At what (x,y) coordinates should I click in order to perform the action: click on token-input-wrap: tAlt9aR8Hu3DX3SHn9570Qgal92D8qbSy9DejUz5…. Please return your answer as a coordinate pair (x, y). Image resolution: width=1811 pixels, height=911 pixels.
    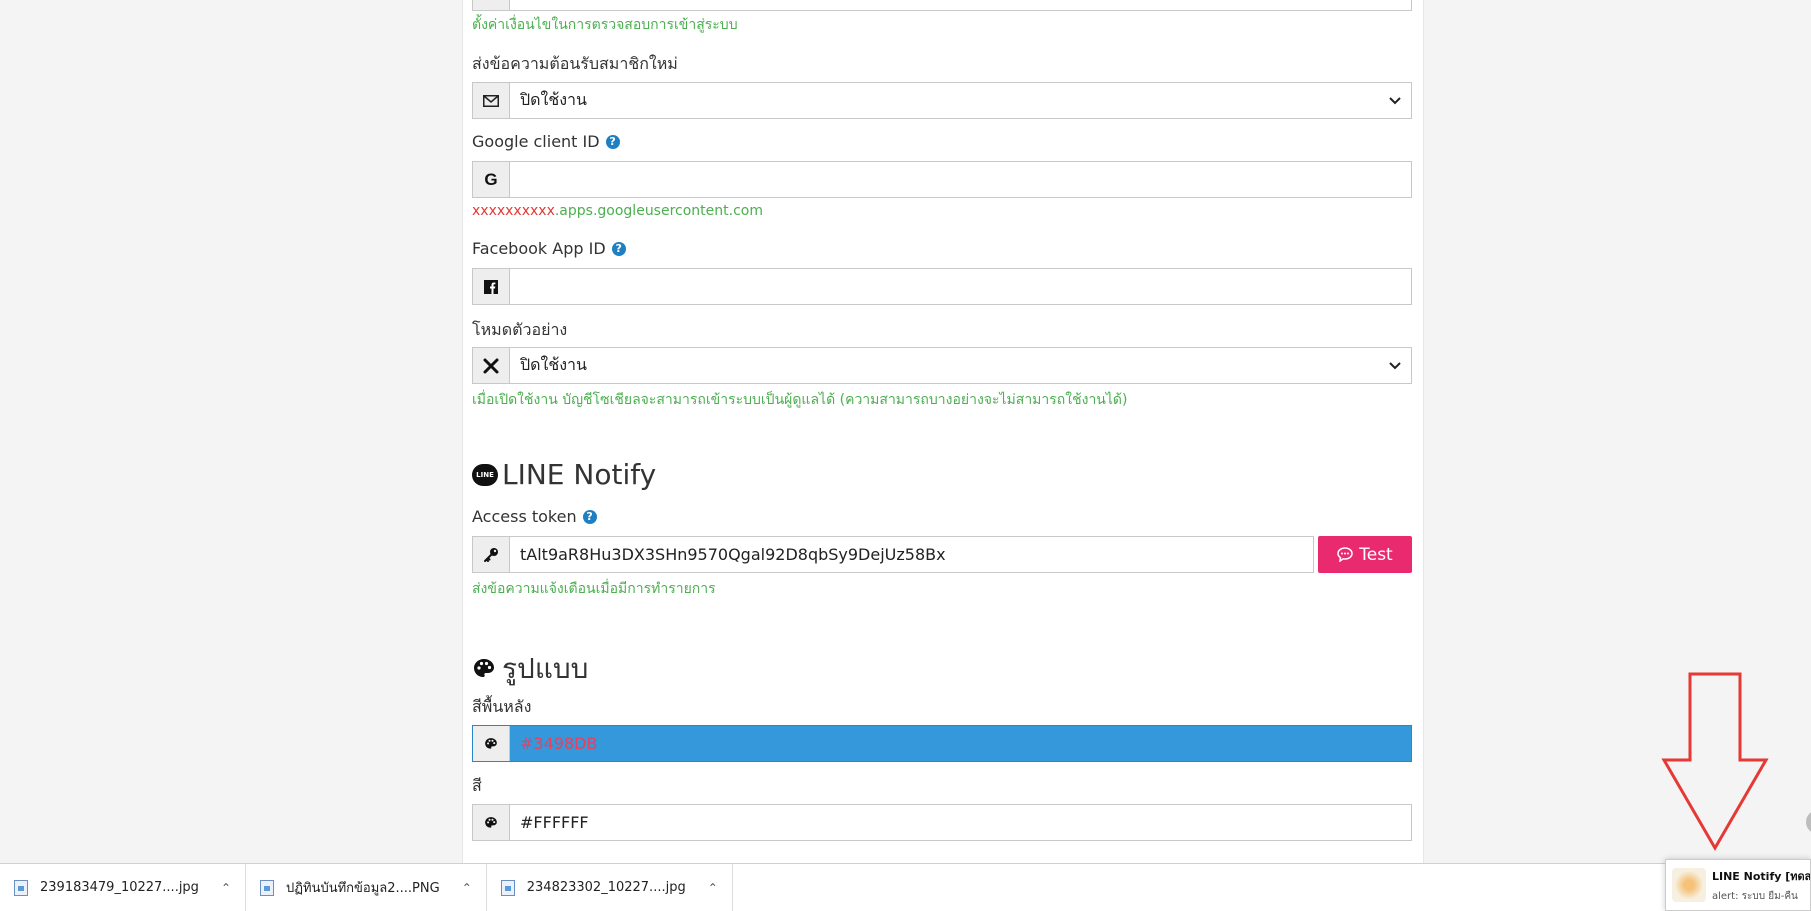
    Looking at the image, I should click on (893, 554).